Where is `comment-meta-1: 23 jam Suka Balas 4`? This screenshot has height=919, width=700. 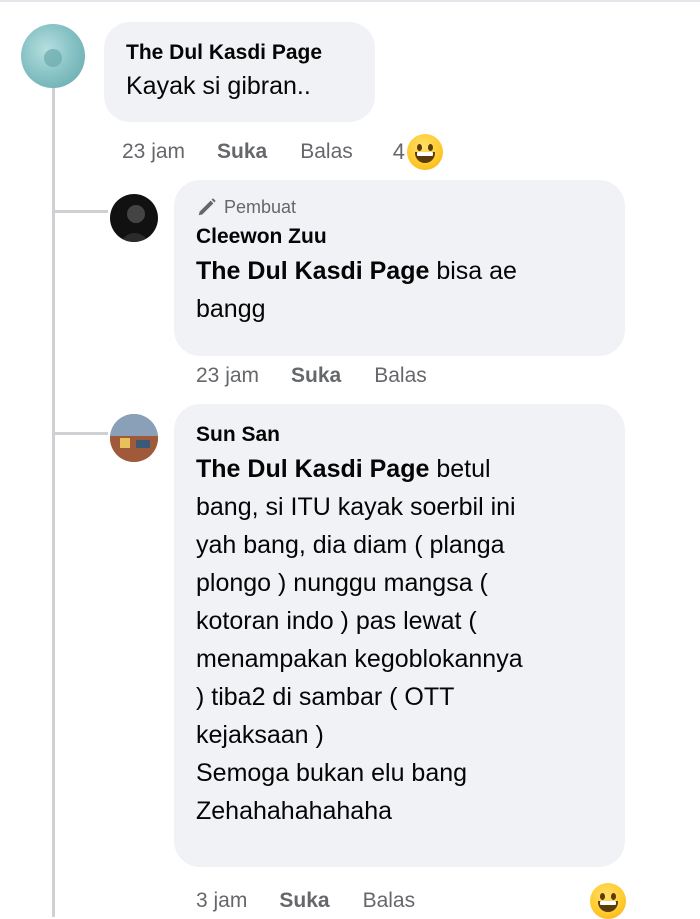 comment-meta-1: 23 jam Suka Balas 4 is located at coordinates (283, 152).